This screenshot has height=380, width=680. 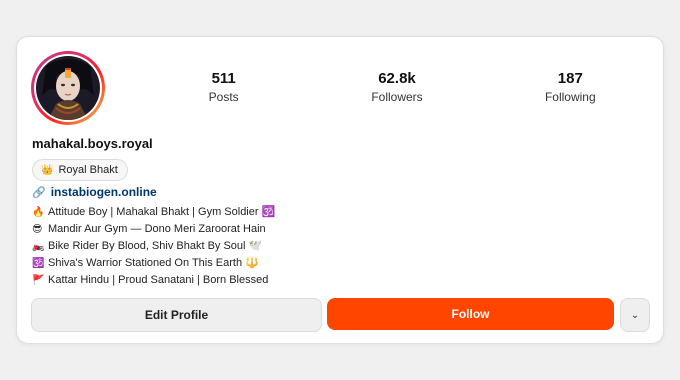 I want to click on avatar-image, so click(x=68, y=88).